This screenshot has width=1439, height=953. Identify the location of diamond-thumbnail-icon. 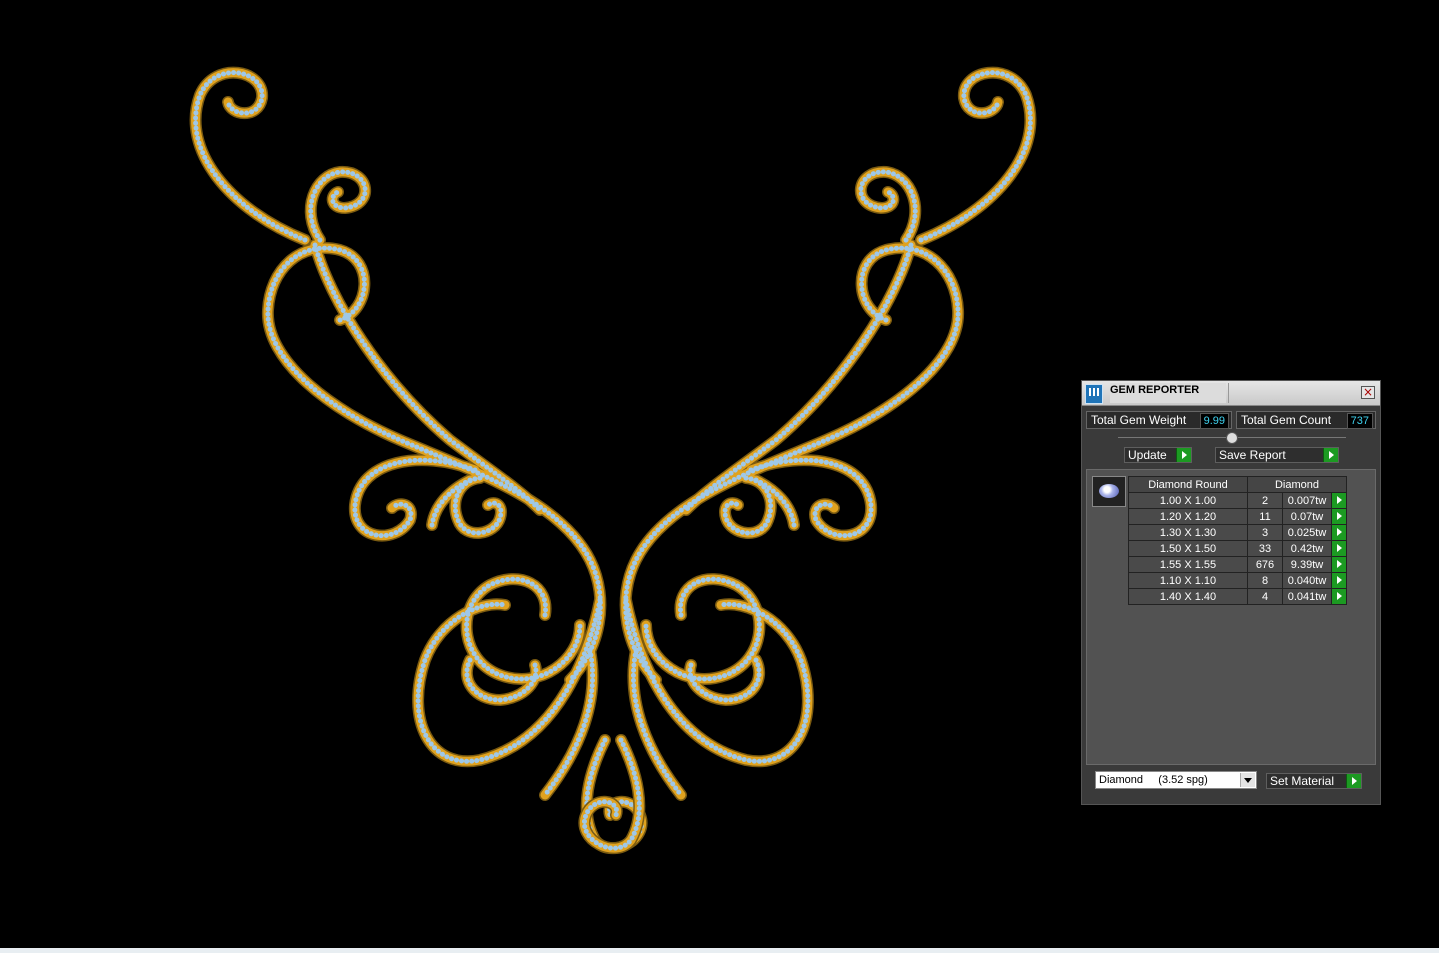
(1109, 491).